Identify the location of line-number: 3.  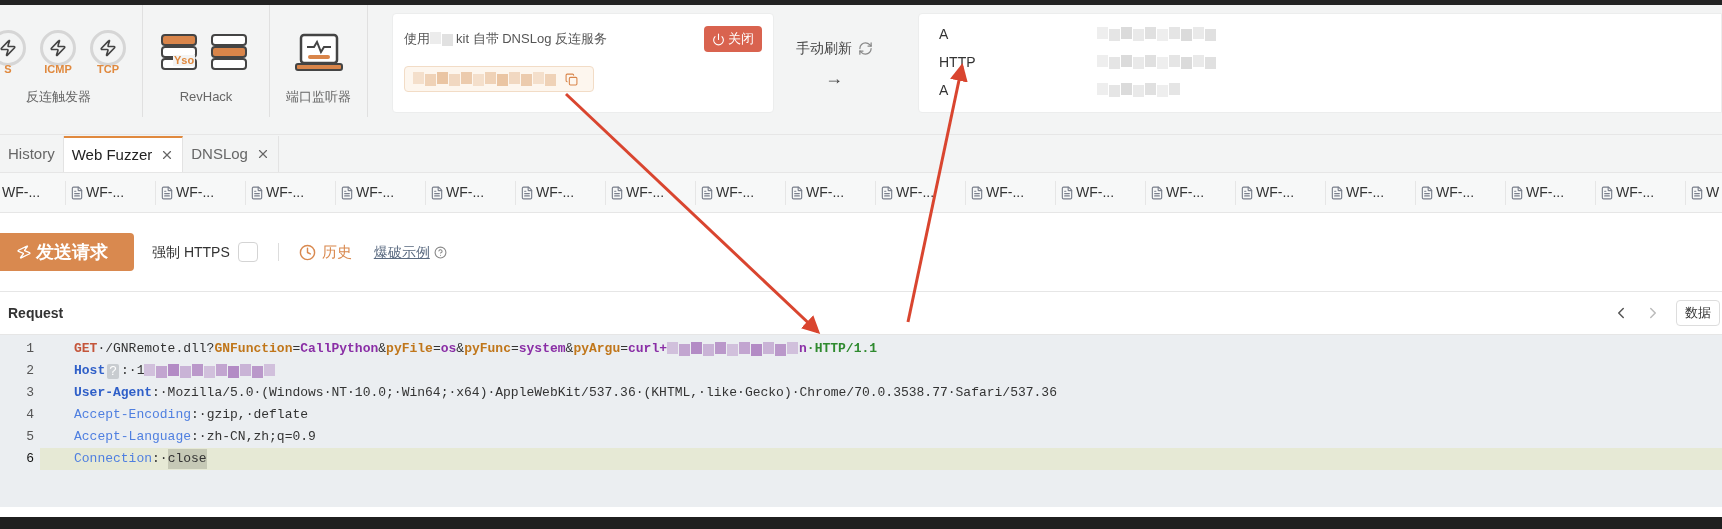
(30, 393).